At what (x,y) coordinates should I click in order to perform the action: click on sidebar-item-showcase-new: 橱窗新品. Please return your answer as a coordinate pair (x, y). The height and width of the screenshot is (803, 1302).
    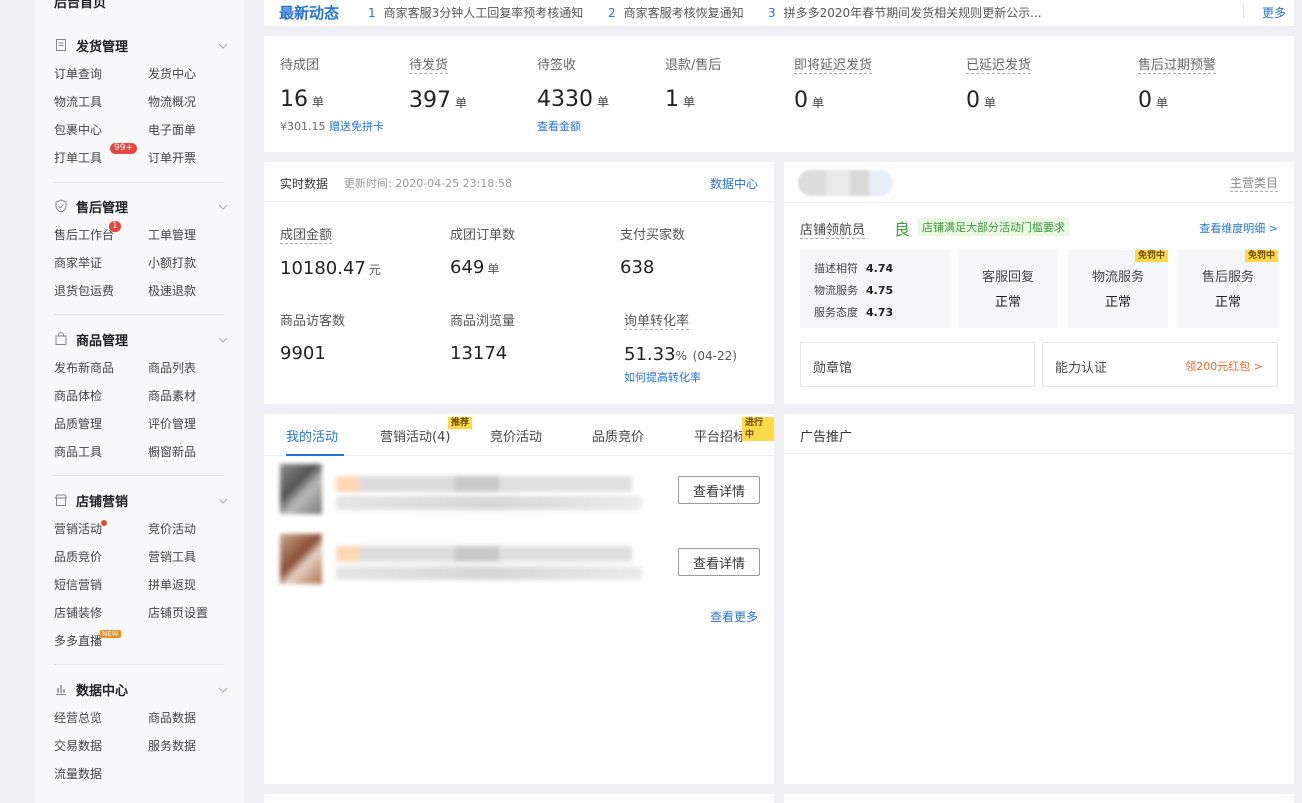
    Looking at the image, I should click on (195, 452).